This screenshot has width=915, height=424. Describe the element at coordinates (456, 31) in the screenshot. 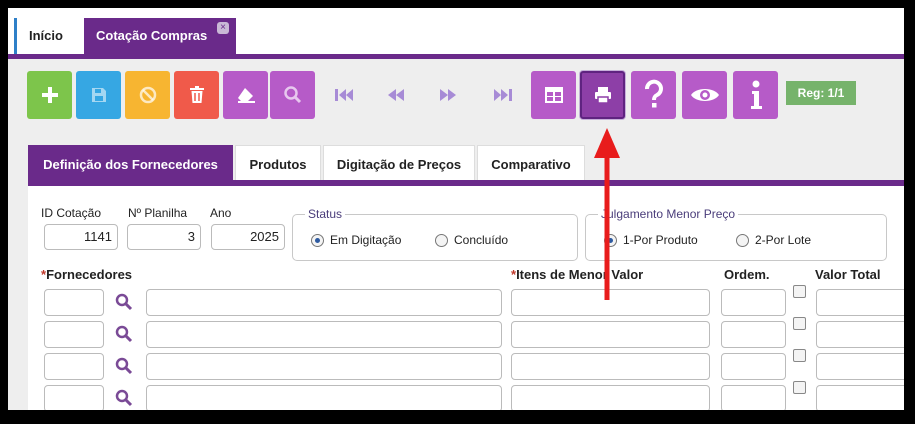

I see `top-tab-bar: Início Cotação Compras ×` at that location.